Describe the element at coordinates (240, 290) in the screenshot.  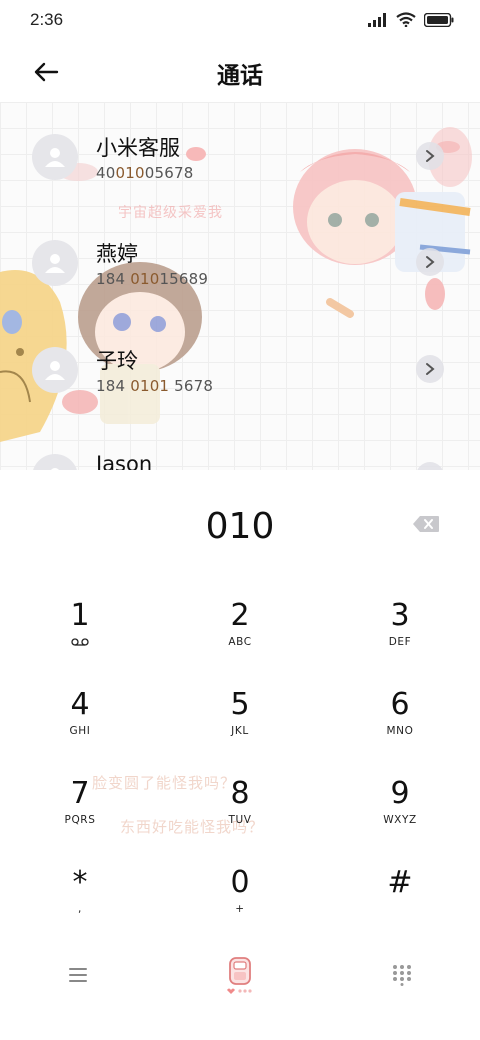
I see `contact-row: 燕婷 184 01015689` at that location.